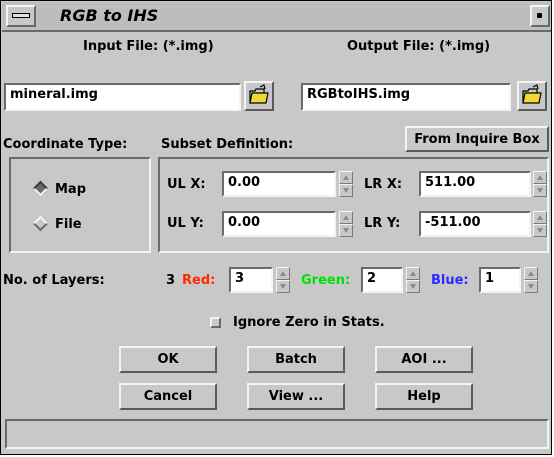 The height and width of the screenshot is (457, 554). I want to click on red-layer-value: 3, so click(240, 278).